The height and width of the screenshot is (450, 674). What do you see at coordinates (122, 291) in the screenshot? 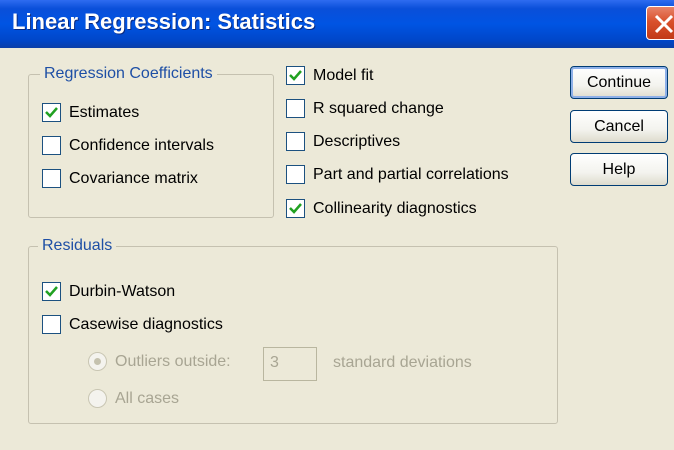
I see `durbin-watson-label: Durbin-Watson` at bounding box center [122, 291].